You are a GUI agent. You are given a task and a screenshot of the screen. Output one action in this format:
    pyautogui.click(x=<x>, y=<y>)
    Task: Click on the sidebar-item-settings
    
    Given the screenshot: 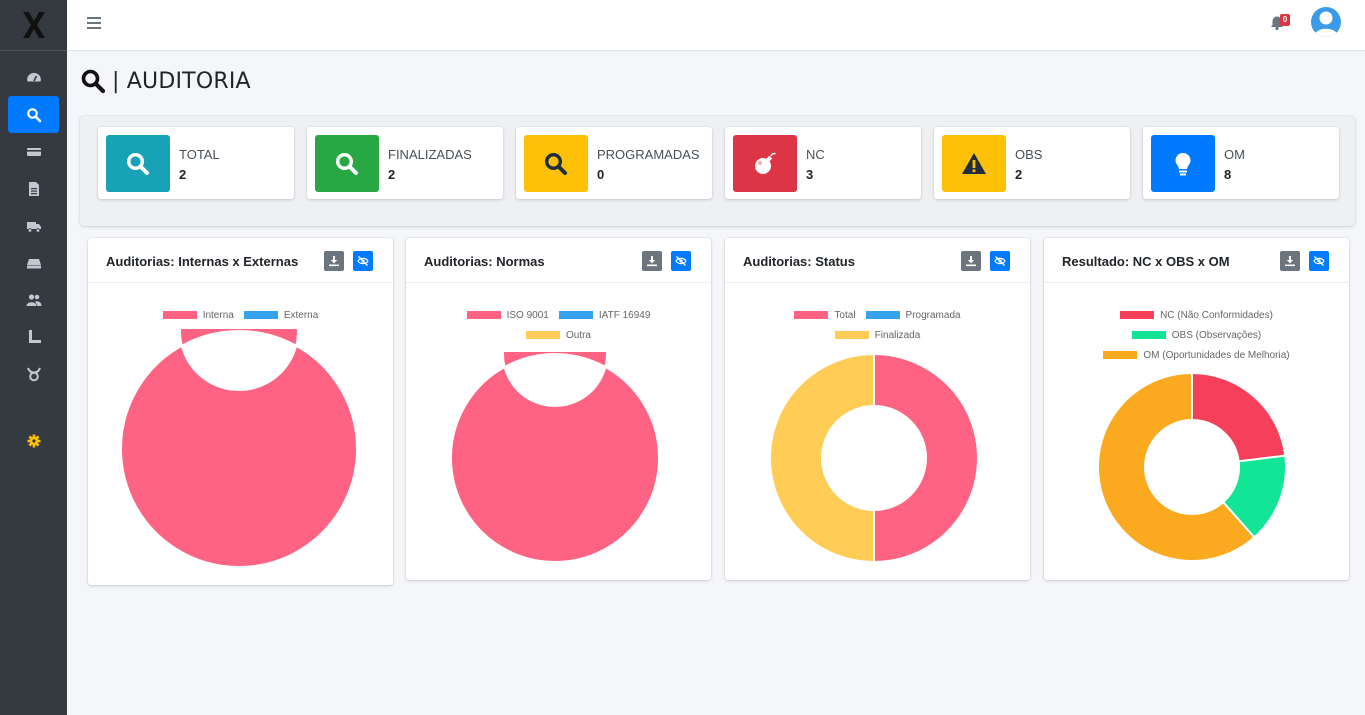 What is the action you would take?
    pyautogui.click(x=33, y=440)
    